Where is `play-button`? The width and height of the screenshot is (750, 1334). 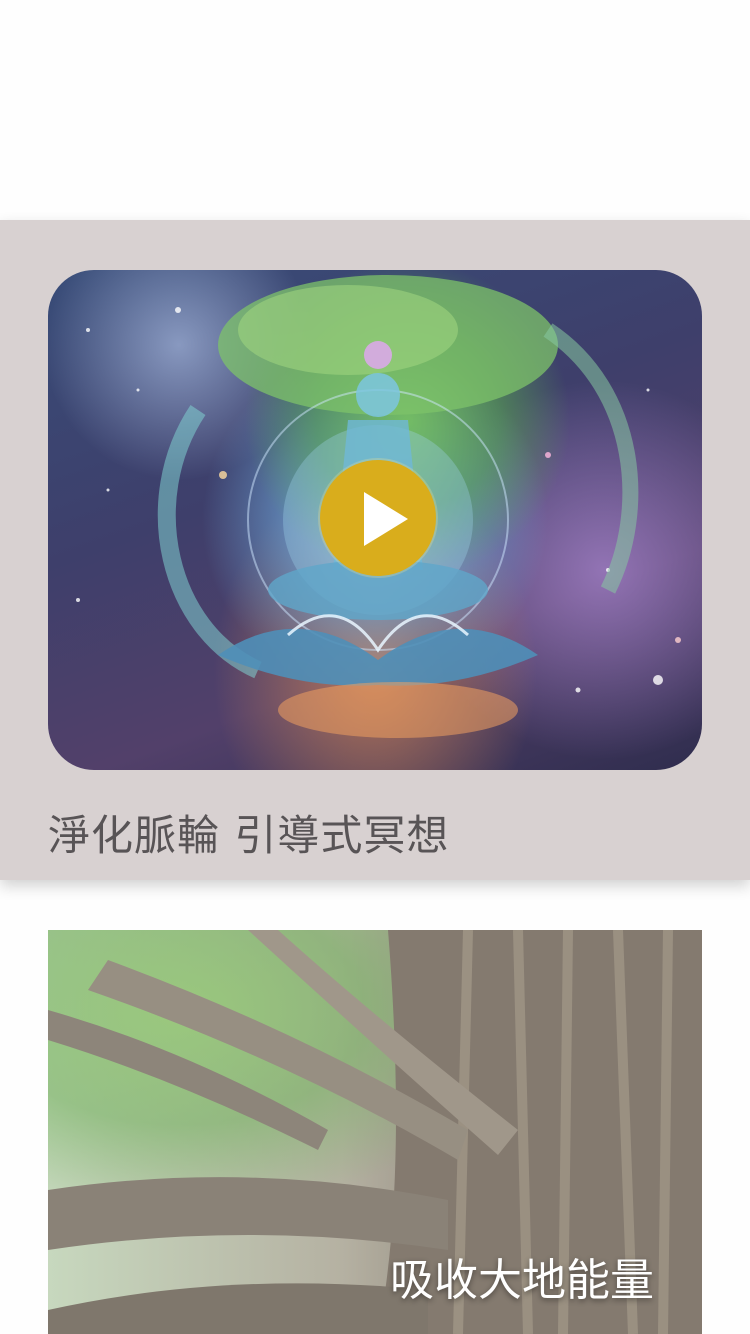
play-button is located at coordinates (378, 518).